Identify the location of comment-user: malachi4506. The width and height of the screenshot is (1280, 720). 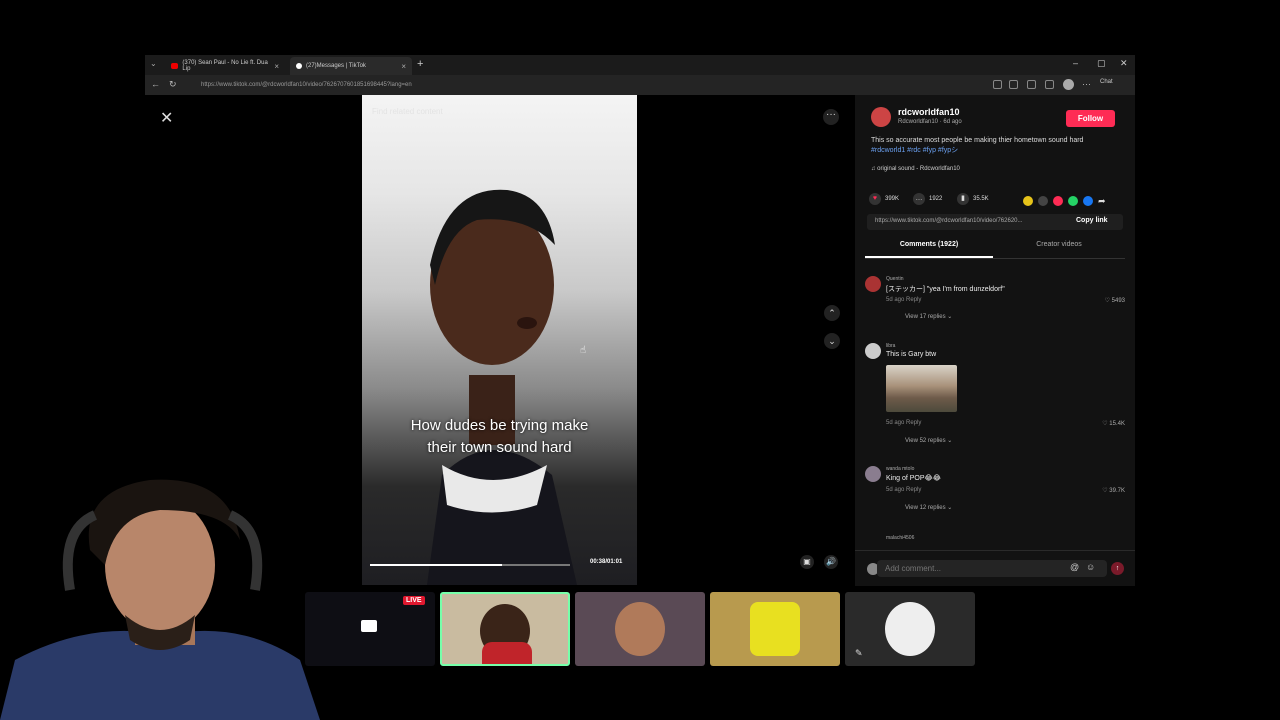
(900, 538).